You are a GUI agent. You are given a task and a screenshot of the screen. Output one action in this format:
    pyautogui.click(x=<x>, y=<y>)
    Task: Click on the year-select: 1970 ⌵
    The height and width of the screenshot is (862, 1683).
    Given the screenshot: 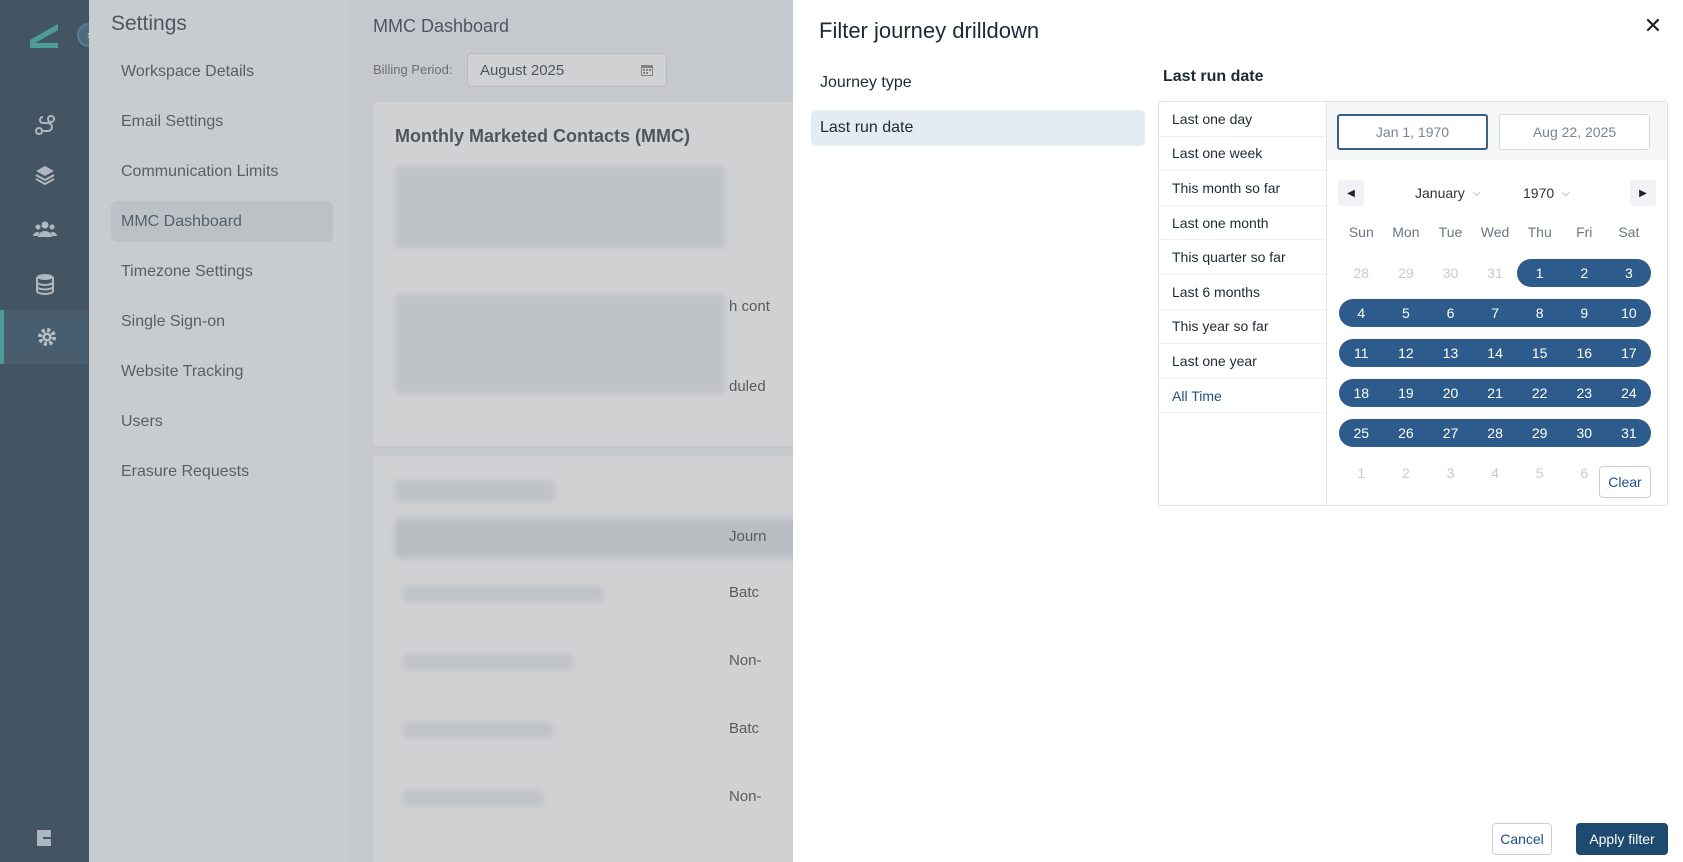 What is the action you would take?
    pyautogui.click(x=1546, y=193)
    